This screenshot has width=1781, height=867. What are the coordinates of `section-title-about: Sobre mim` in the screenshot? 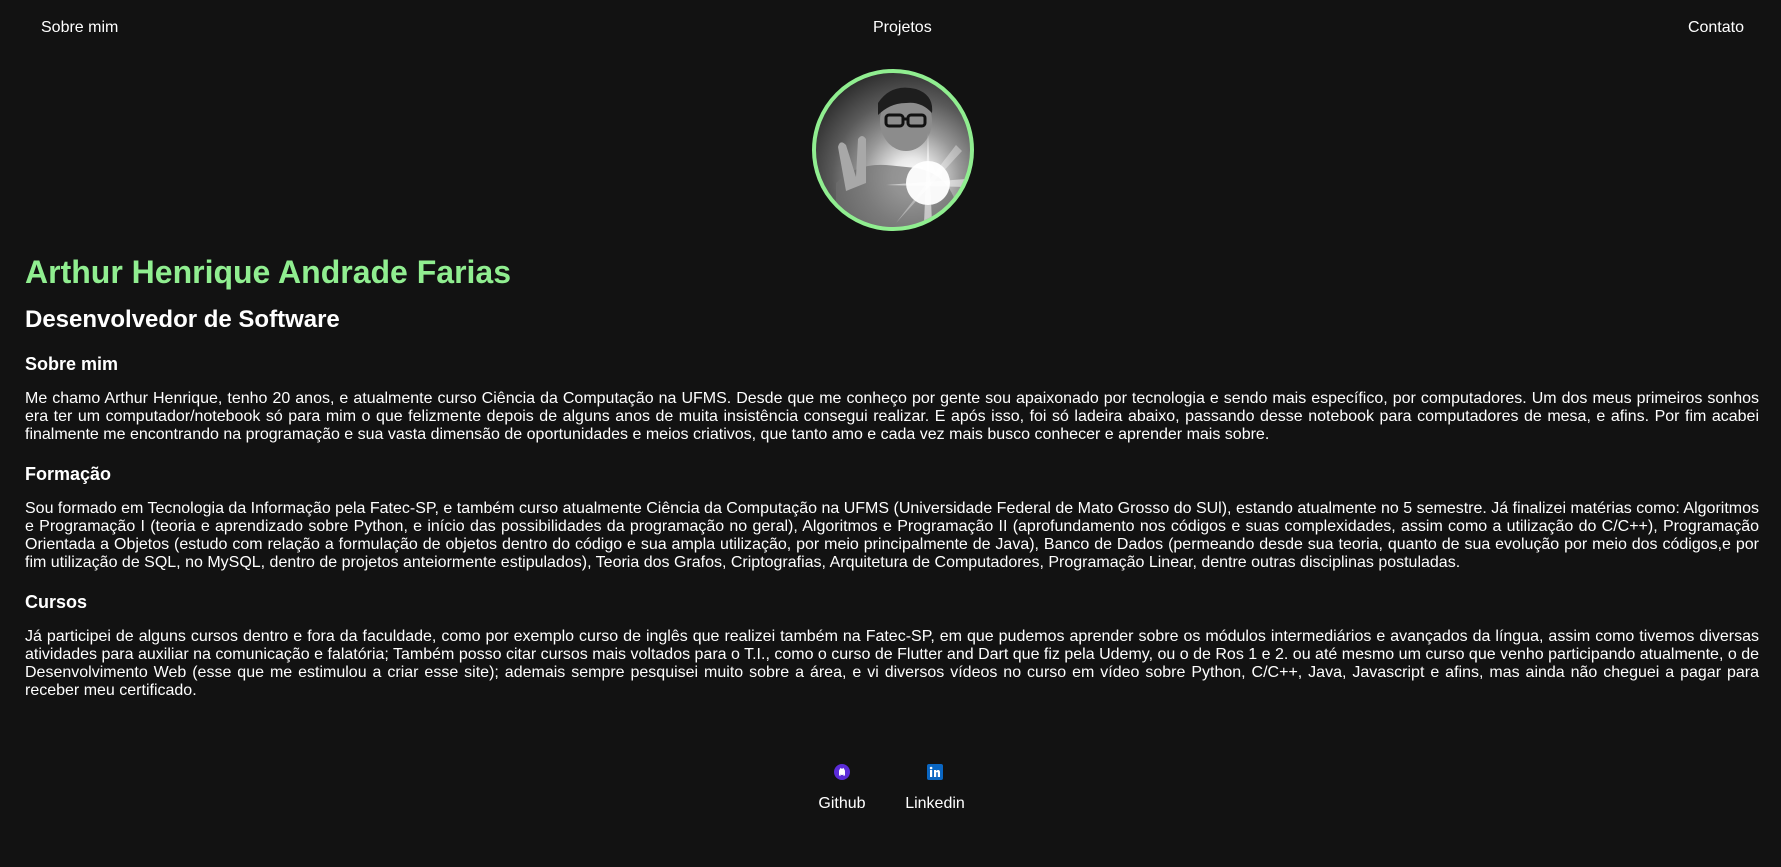 It's located at (72, 364).